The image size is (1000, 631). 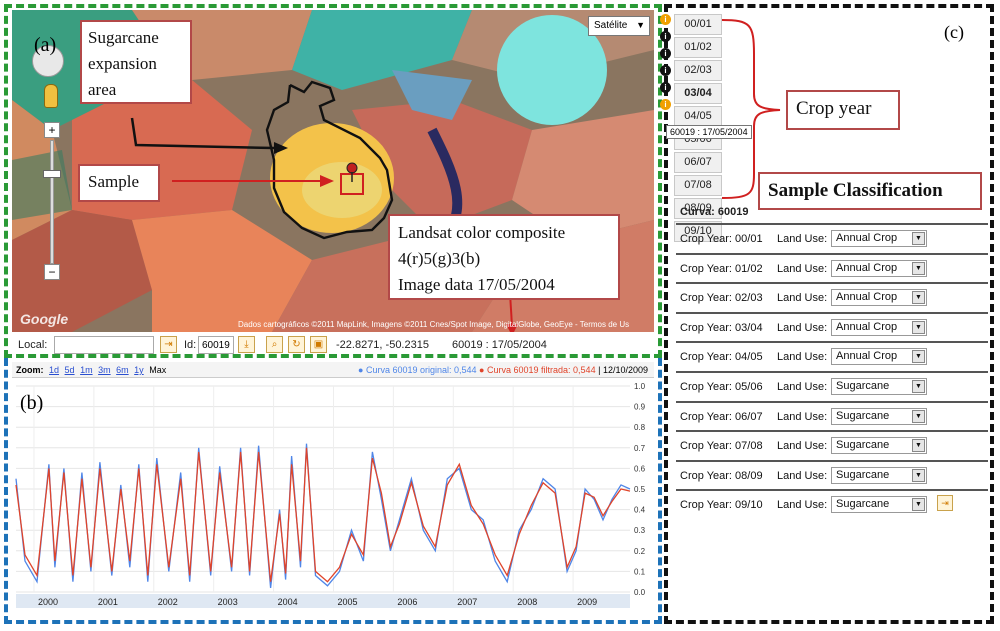 What do you see at coordinates (54, 370) in the screenshot?
I see `zoom-1d: 1d` at bounding box center [54, 370].